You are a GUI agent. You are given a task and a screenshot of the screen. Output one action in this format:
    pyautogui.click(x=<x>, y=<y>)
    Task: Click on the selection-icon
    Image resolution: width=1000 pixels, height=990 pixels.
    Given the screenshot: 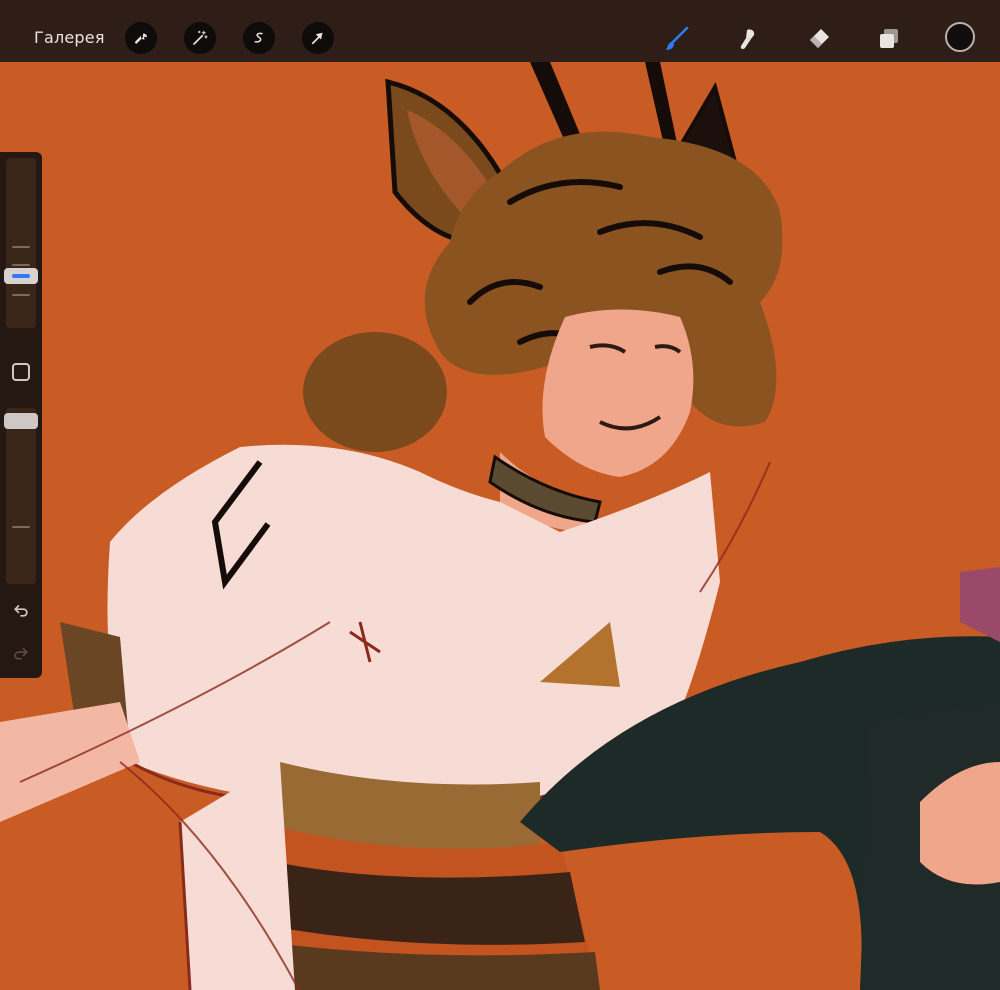 What is the action you would take?
    pyautogui.click(x=258, y=37)
    